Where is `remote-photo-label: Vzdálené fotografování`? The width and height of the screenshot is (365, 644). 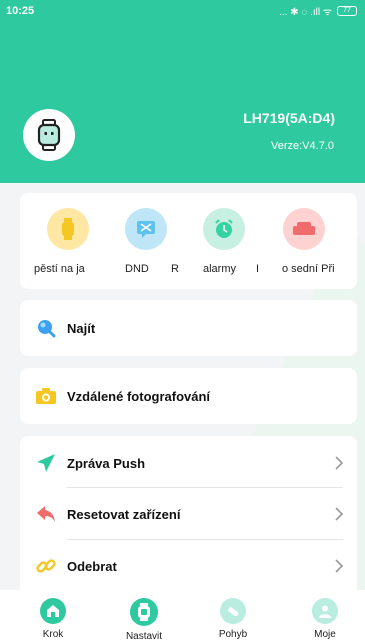 remote-photo-label: Vzdálené fotografování is located at coordinates (139, 396).